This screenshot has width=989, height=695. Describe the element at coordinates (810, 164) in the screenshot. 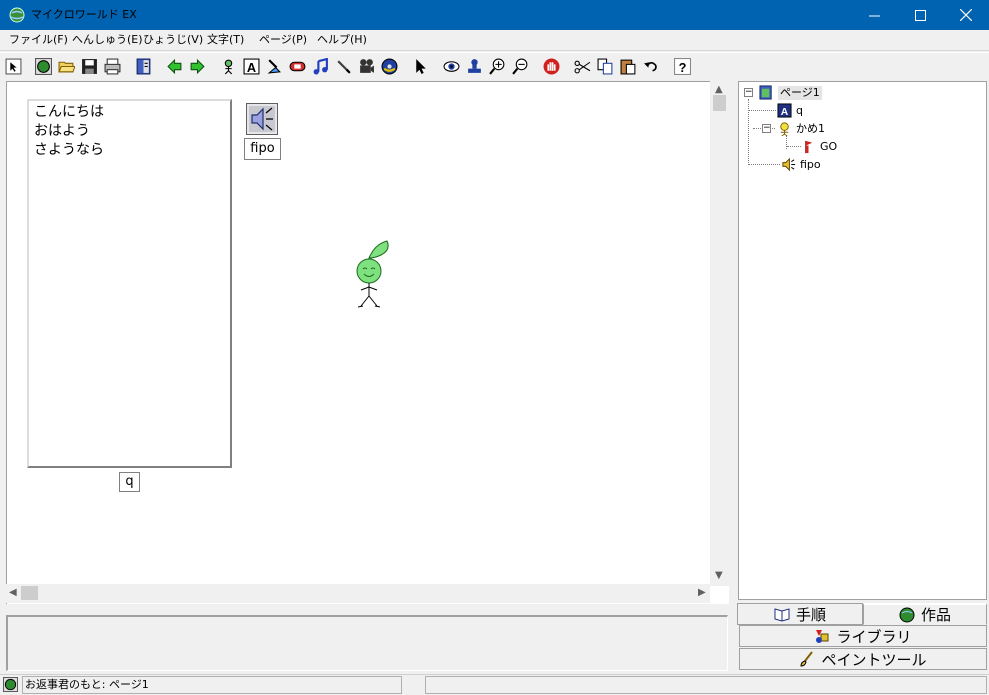

I see `tree-label-fipo: fipo` at that location.